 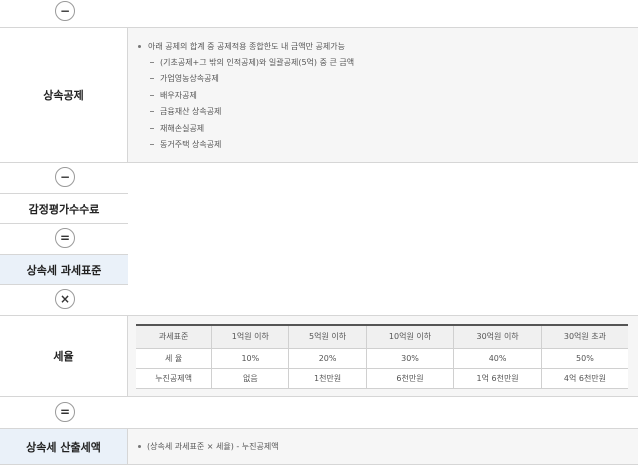 What do you see at coordinates (191, 112) in the screenshot?
I see `deduction-sub-text: 금융재산 상속공제` at bounding box center [191, 112].